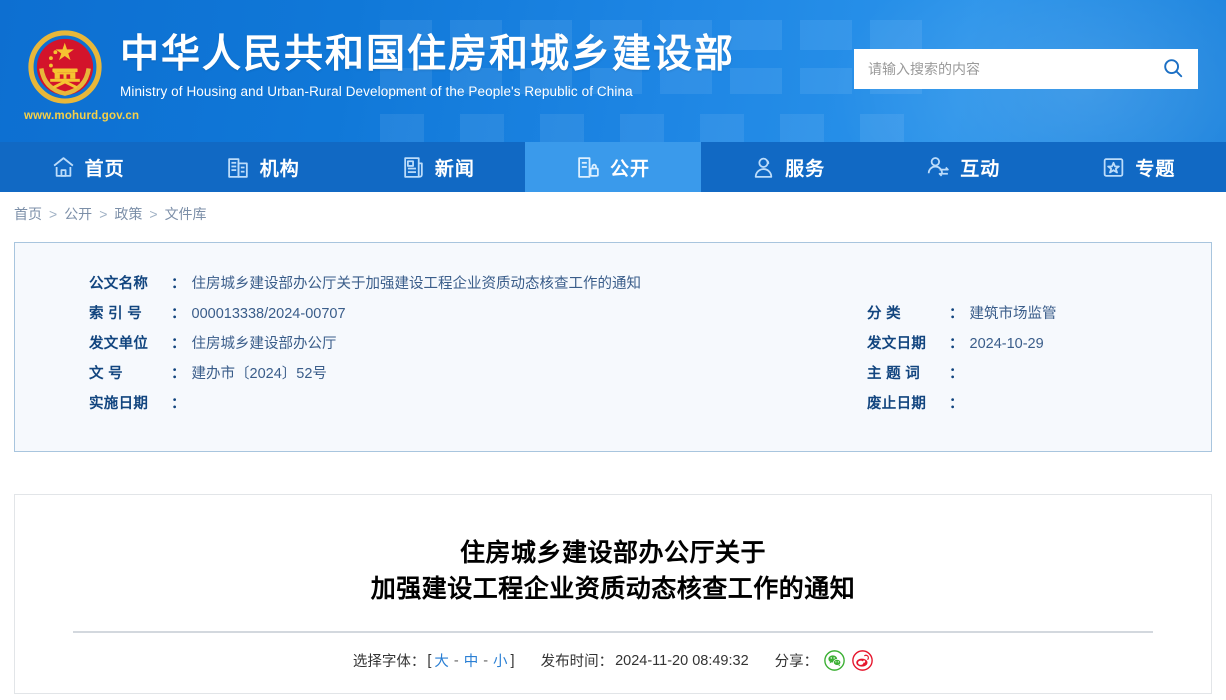  Describe the element at coordinates (63, 167) in the screenshot. I see `home-icon` at that location.